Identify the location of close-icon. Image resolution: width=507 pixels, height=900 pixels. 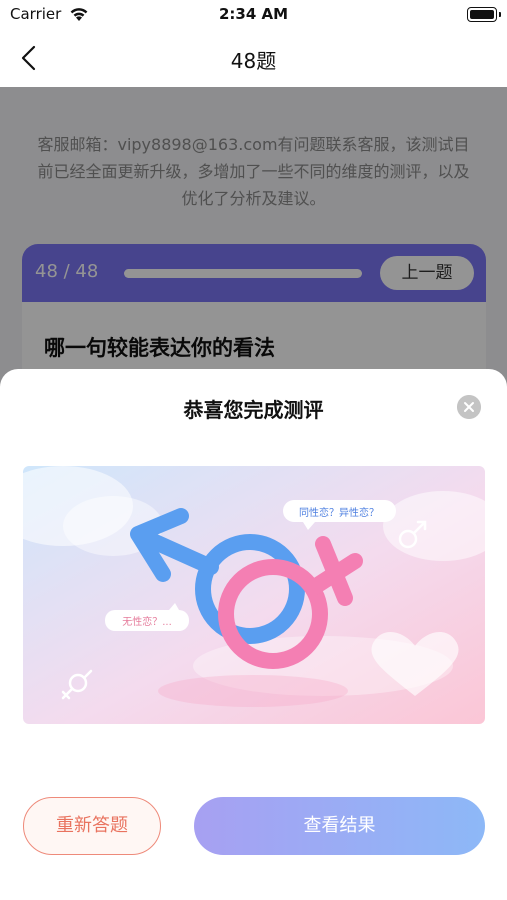
(469, 407).